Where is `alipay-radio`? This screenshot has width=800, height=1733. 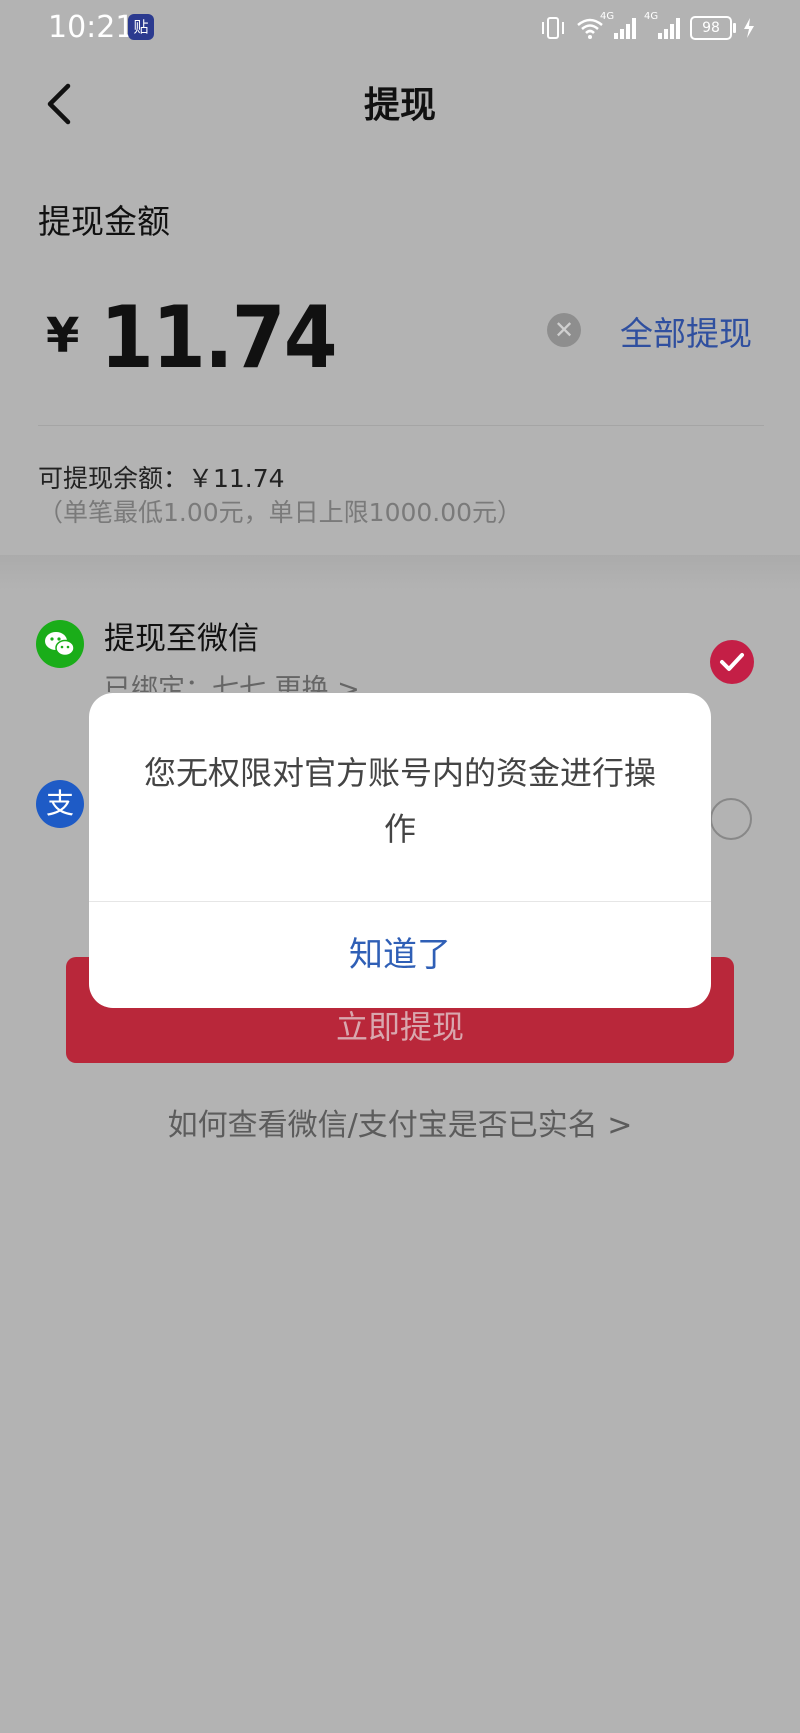 alipay-radio is located at coordinates (731, 819).